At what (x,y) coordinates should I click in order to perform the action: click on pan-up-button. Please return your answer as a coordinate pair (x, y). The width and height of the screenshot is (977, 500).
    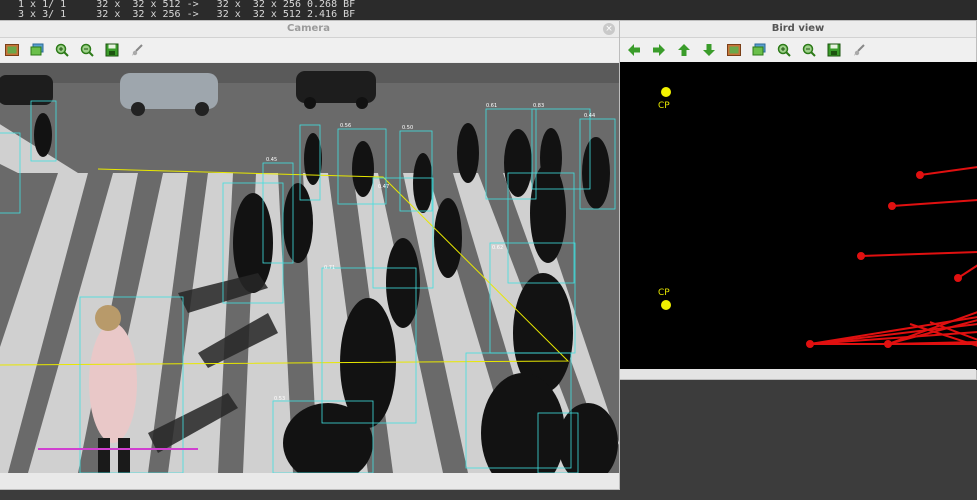
    Looking at the image, I should click on (684, 50).